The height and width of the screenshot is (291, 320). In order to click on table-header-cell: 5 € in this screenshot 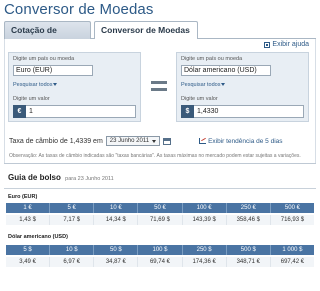, I will do `click(72, 208)`.